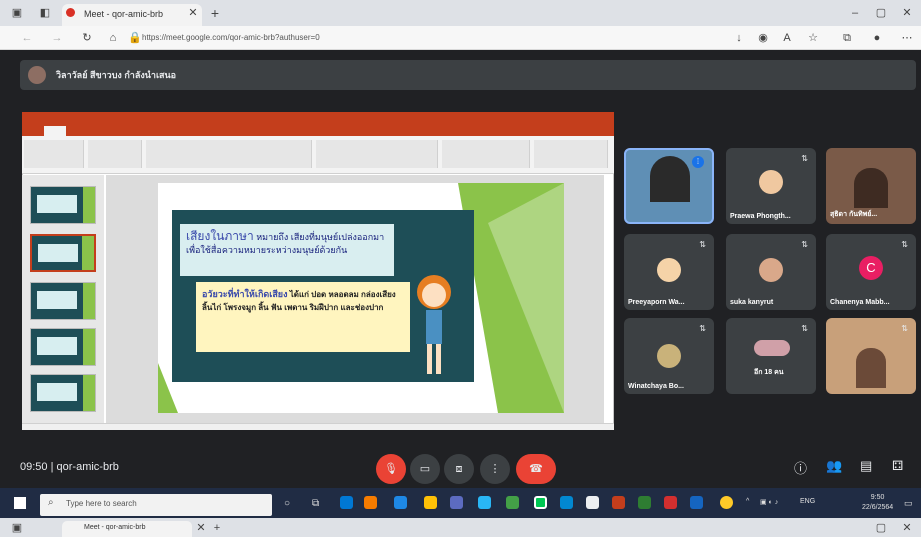  Describe the element at coordinates (17, 13) in the screenshot. I see `window-menu-icon: ▣` at that location.